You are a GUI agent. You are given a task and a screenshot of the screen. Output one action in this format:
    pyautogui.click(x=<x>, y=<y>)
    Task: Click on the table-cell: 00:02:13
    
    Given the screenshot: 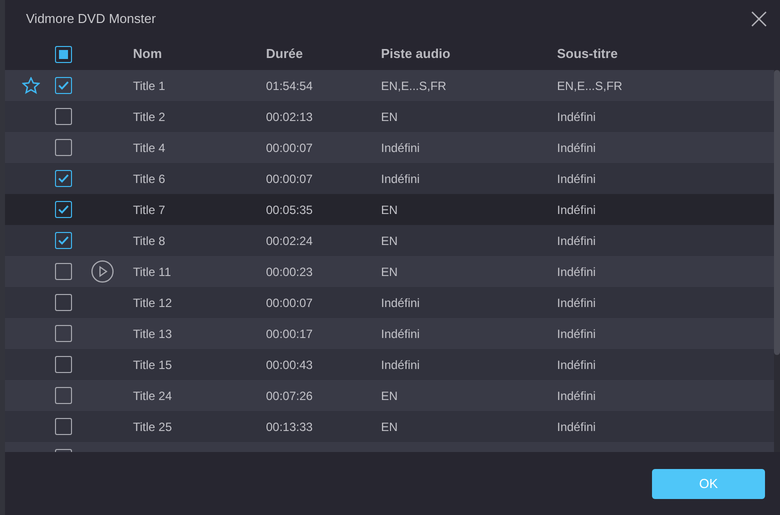 What is the action you would take?
    pyautogui.click(x=289, y=117)
    